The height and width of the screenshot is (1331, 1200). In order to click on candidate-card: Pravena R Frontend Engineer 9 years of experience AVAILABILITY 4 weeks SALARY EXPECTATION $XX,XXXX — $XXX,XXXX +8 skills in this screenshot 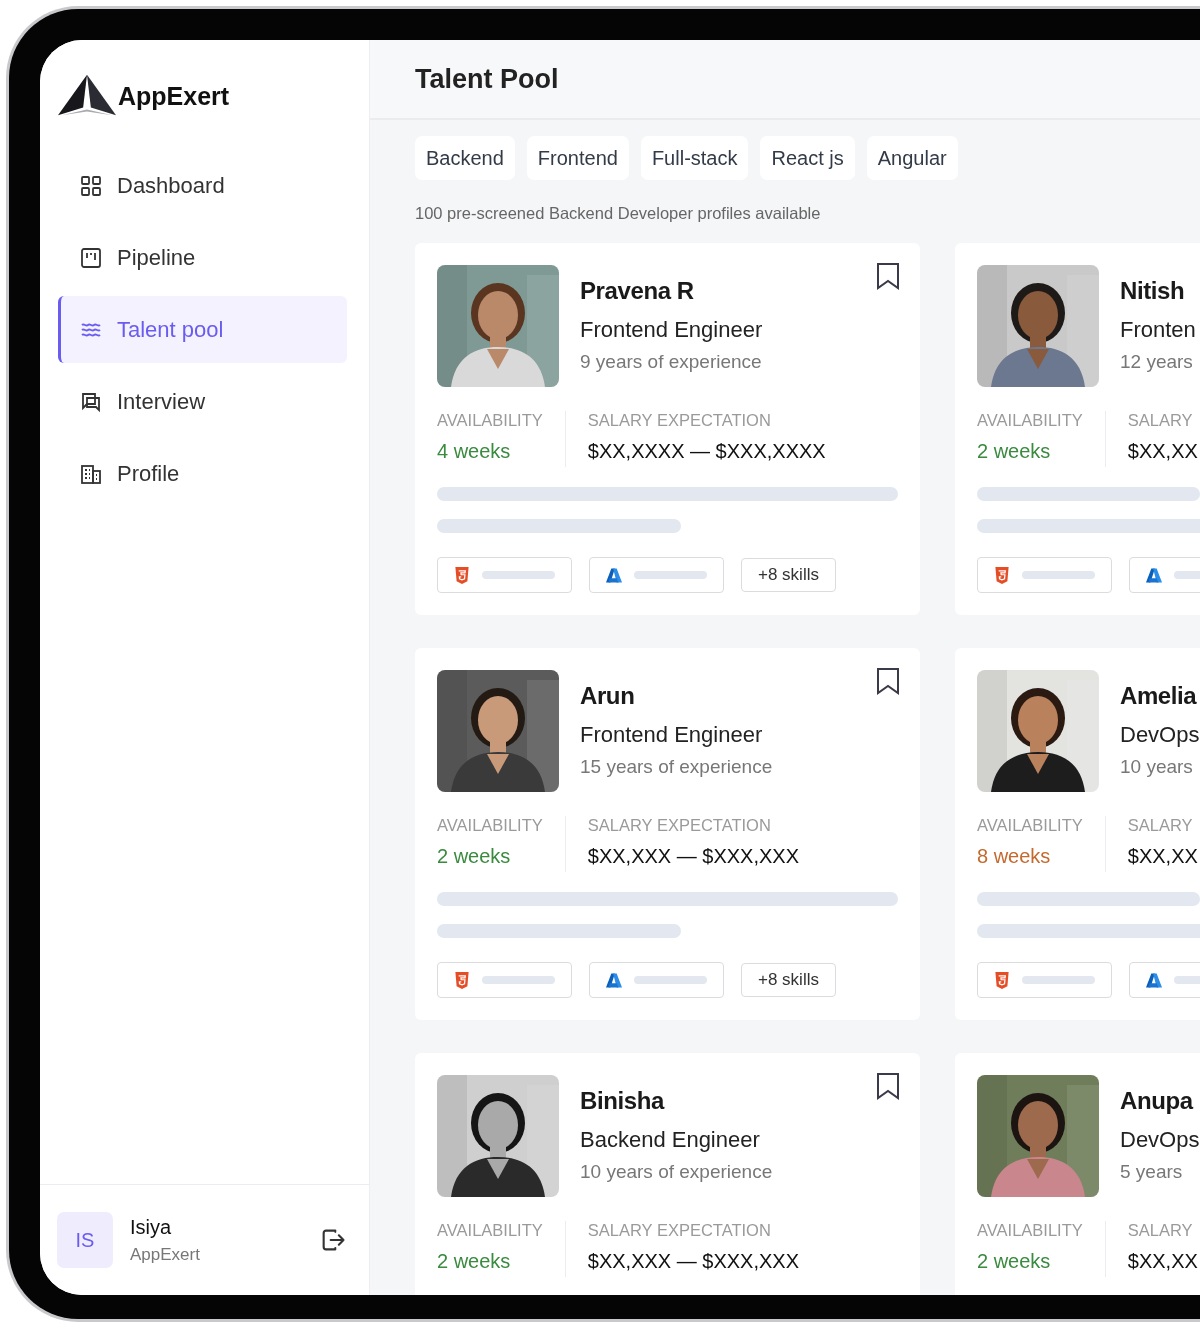, I will do `click(667, 429)`.